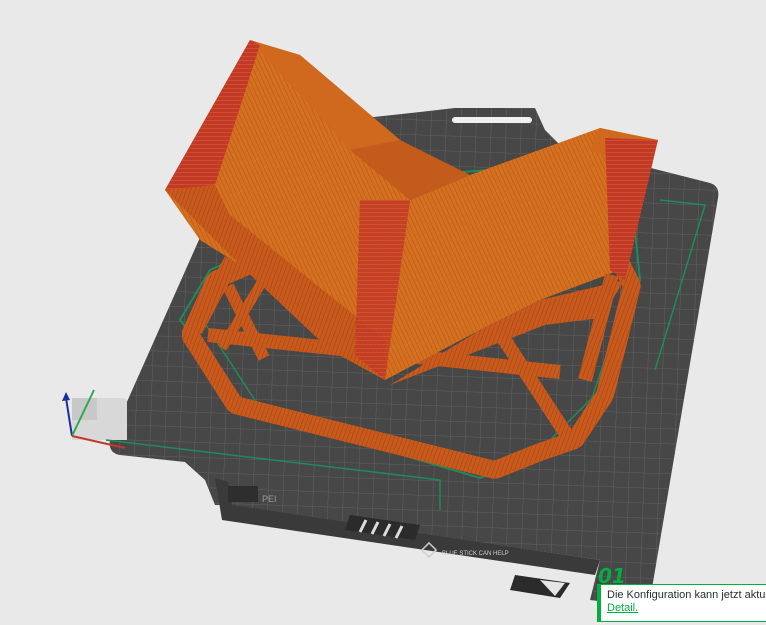 The image size is (766, 625). What do you see at coordinates (599, 603) in the screenshot?
I see `notification-accent-bar` at bounding box center [599, 603].